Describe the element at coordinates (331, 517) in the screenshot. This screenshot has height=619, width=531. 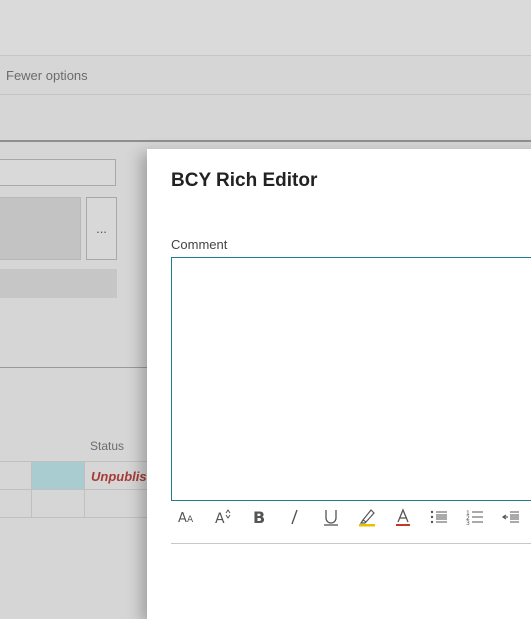
I see `underline-icon` at that location.